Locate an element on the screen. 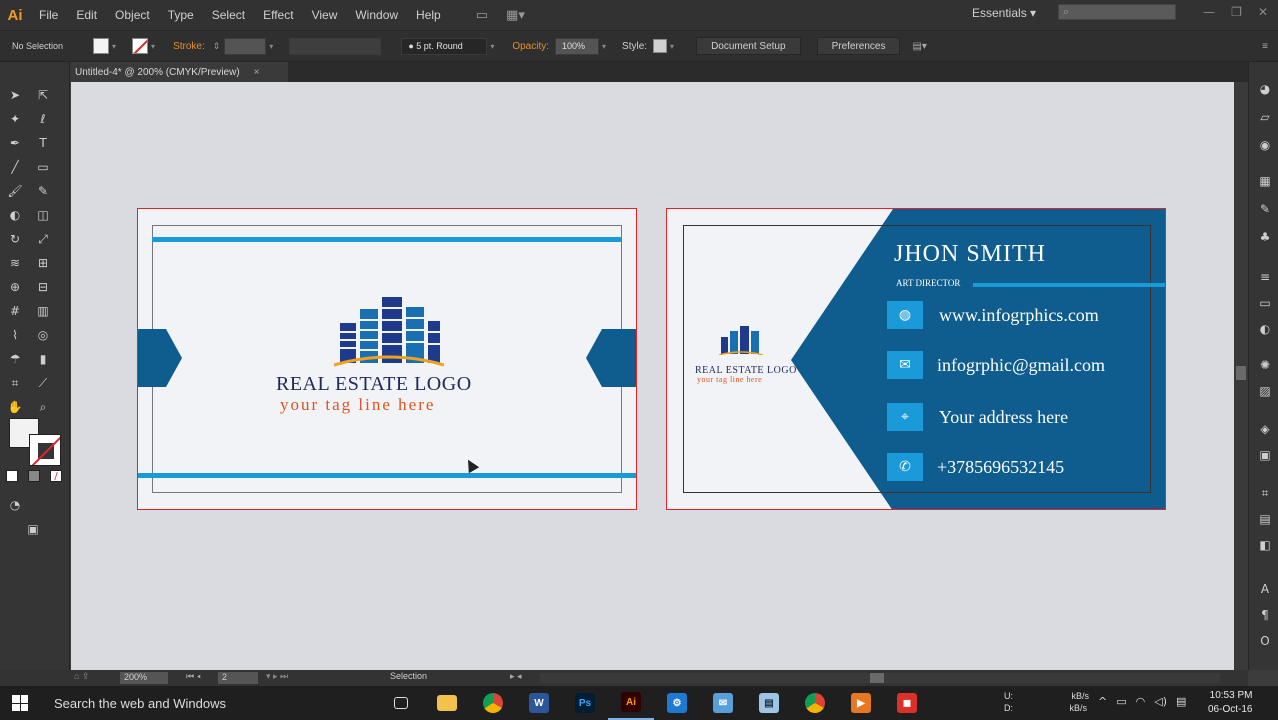  document-tab: Untitled-4* @ 200% (CMYK/Preview) × is located at coordinates (179, 72).